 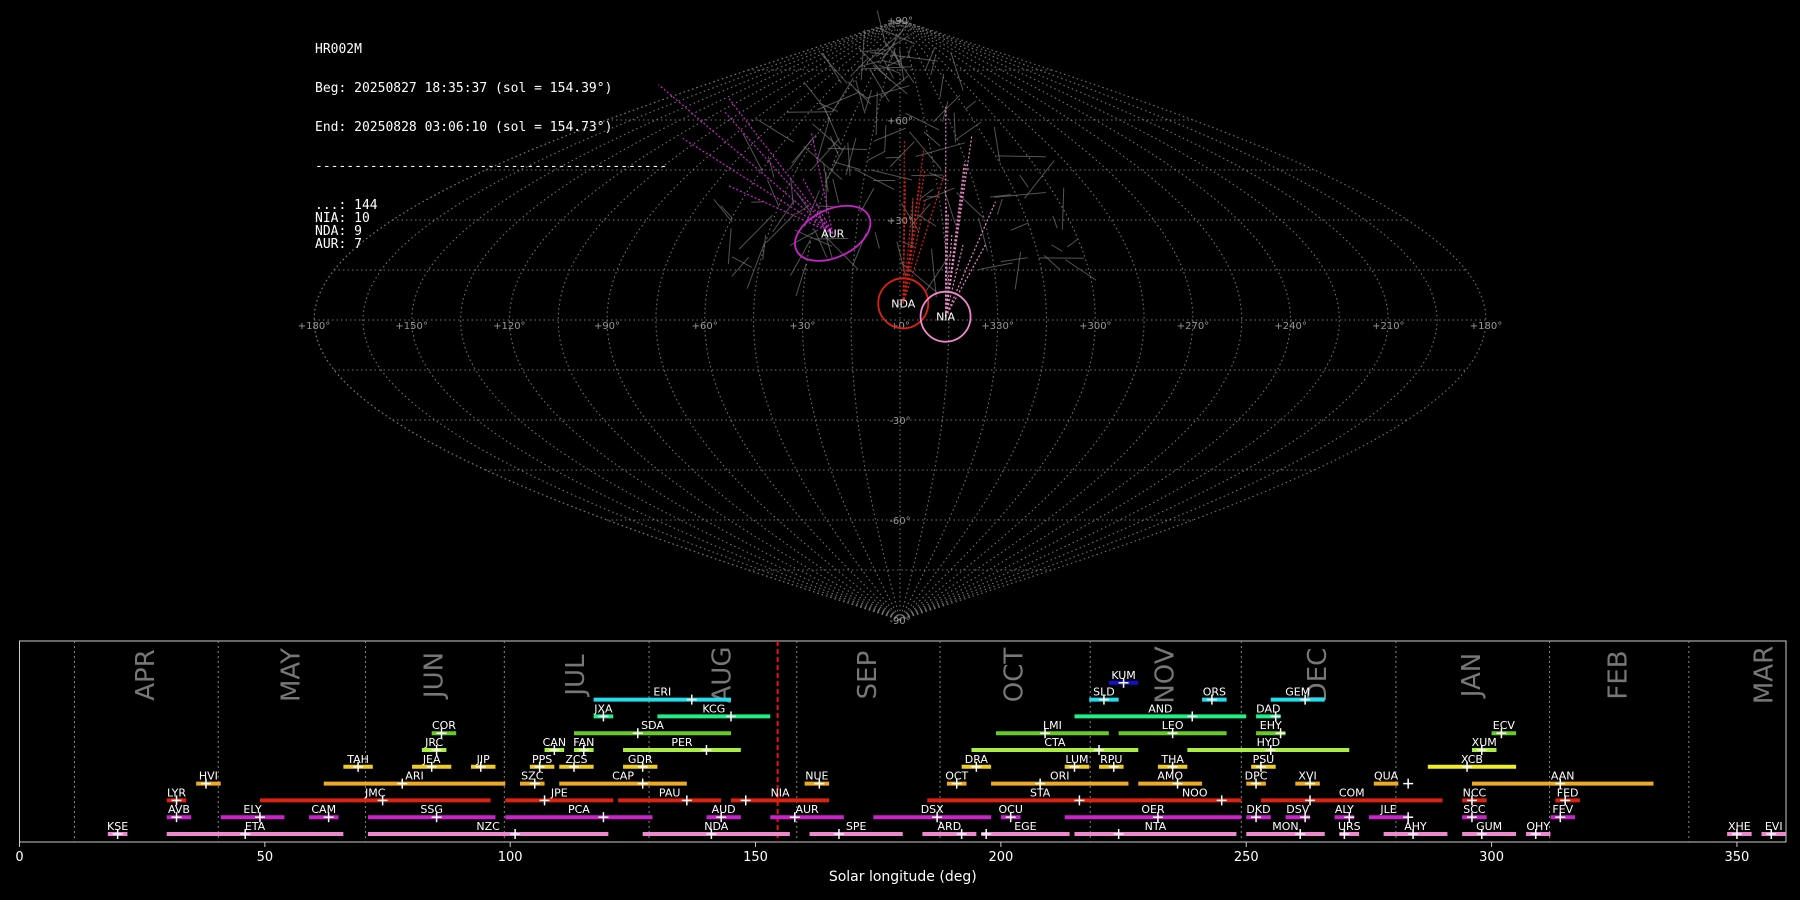 I want to click on shower-bar-fev: FEV, so click(x=1563, y=813).